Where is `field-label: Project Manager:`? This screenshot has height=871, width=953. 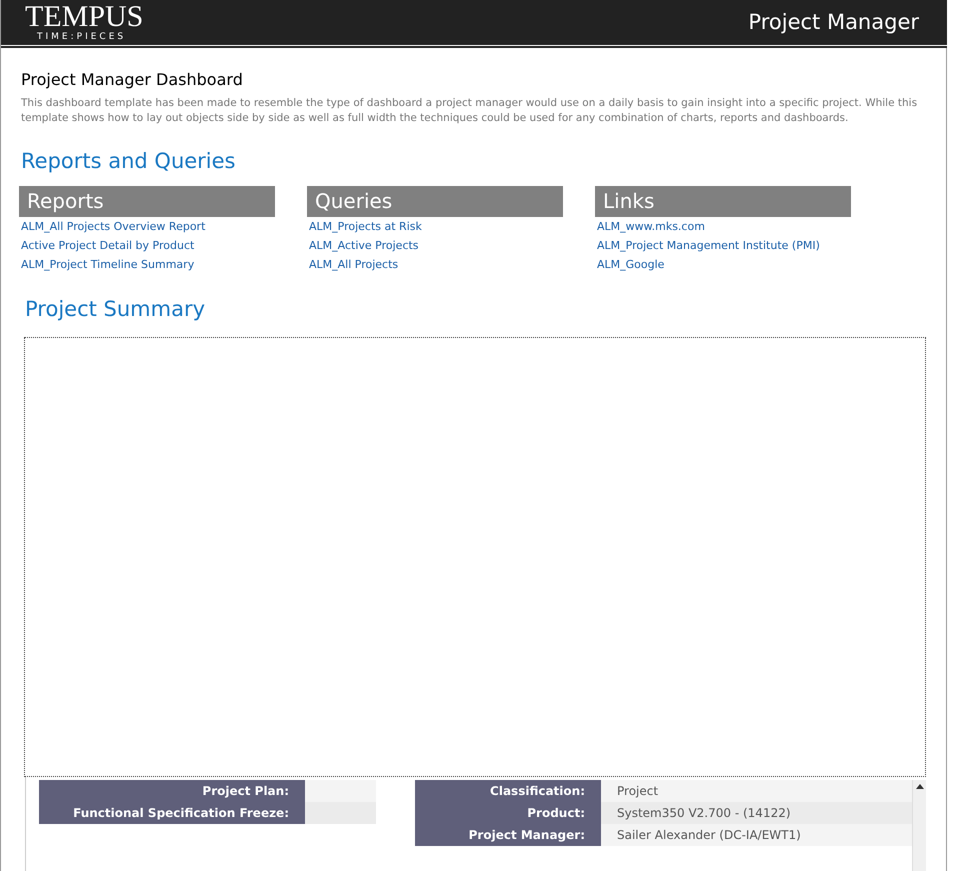 field-label: Project Manager: is located at coordinates (508, 835).